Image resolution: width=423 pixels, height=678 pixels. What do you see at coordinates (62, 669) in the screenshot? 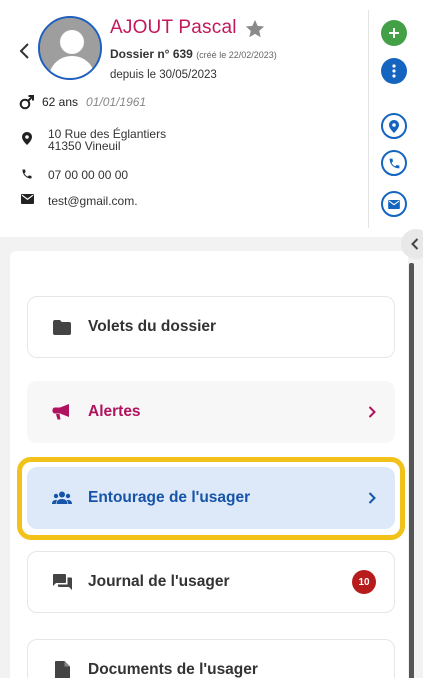
I see `document-icon` at bounding box center [62, 669].